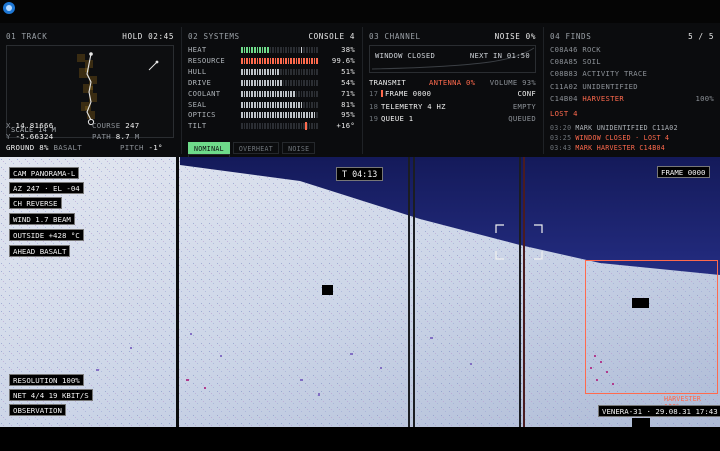 The image size is (720, 451). Describe the element at coordinates (564, 49) in the screenshot. I see `find-id: C08A46` at that location.